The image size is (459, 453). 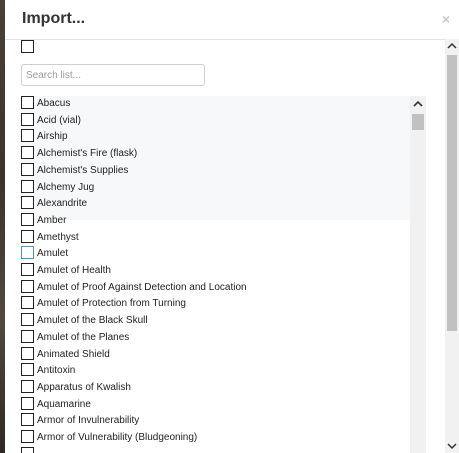 What do you see at coordinates (211, 238) in the screenshot?
I see `list-item: Amethyst` at bounding box center [211, 238].